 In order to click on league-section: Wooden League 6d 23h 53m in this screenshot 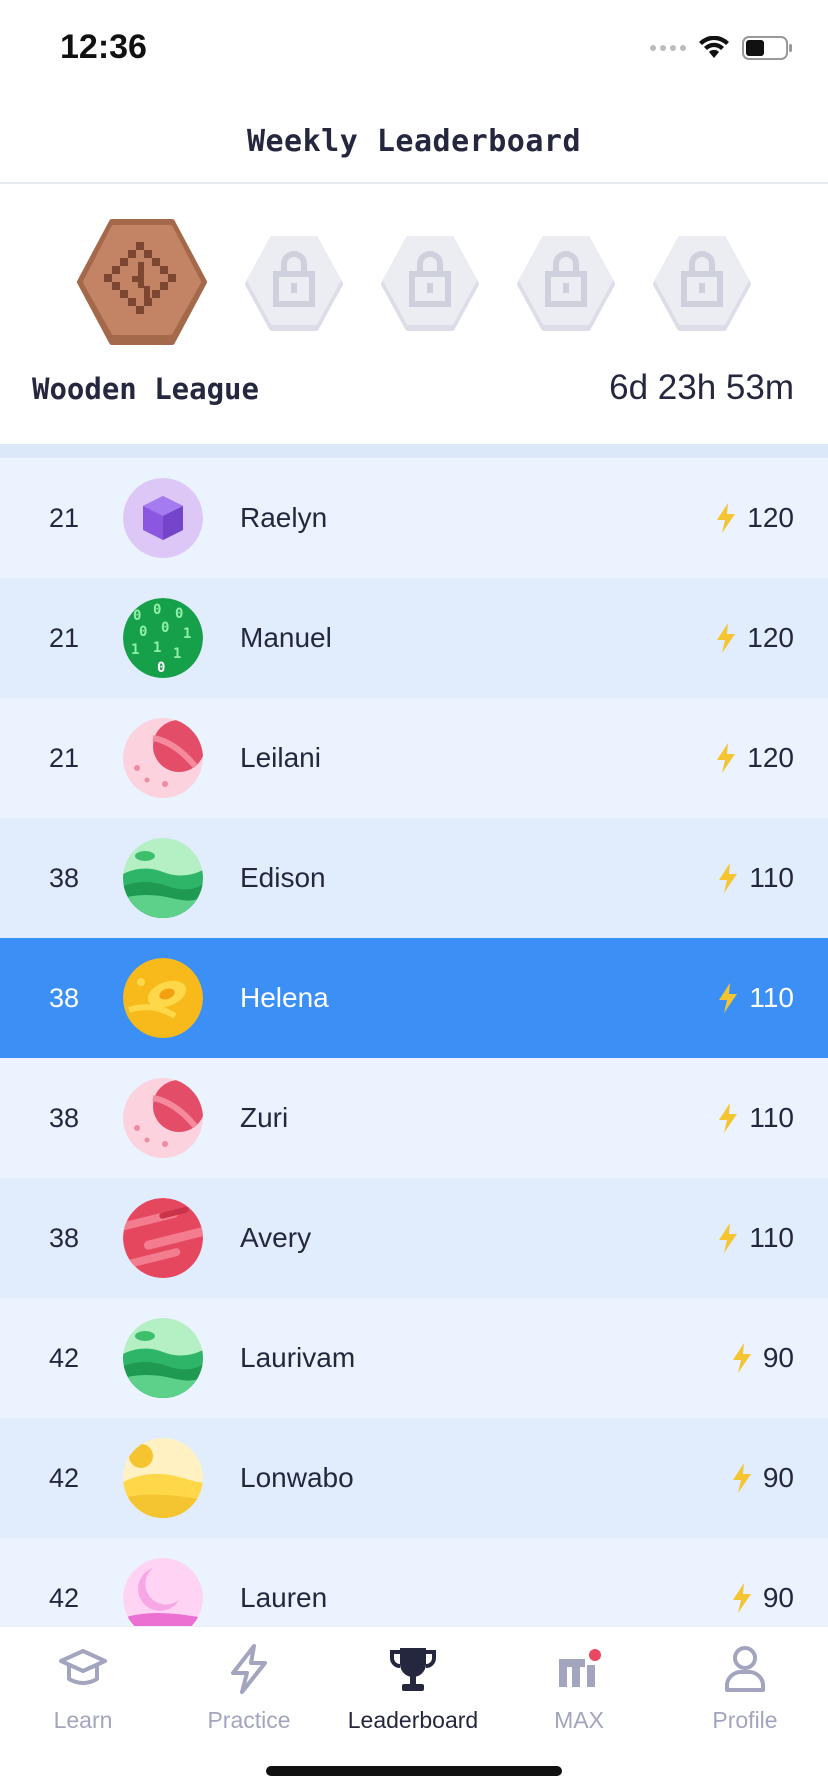, I will do `click(414, 315)`.